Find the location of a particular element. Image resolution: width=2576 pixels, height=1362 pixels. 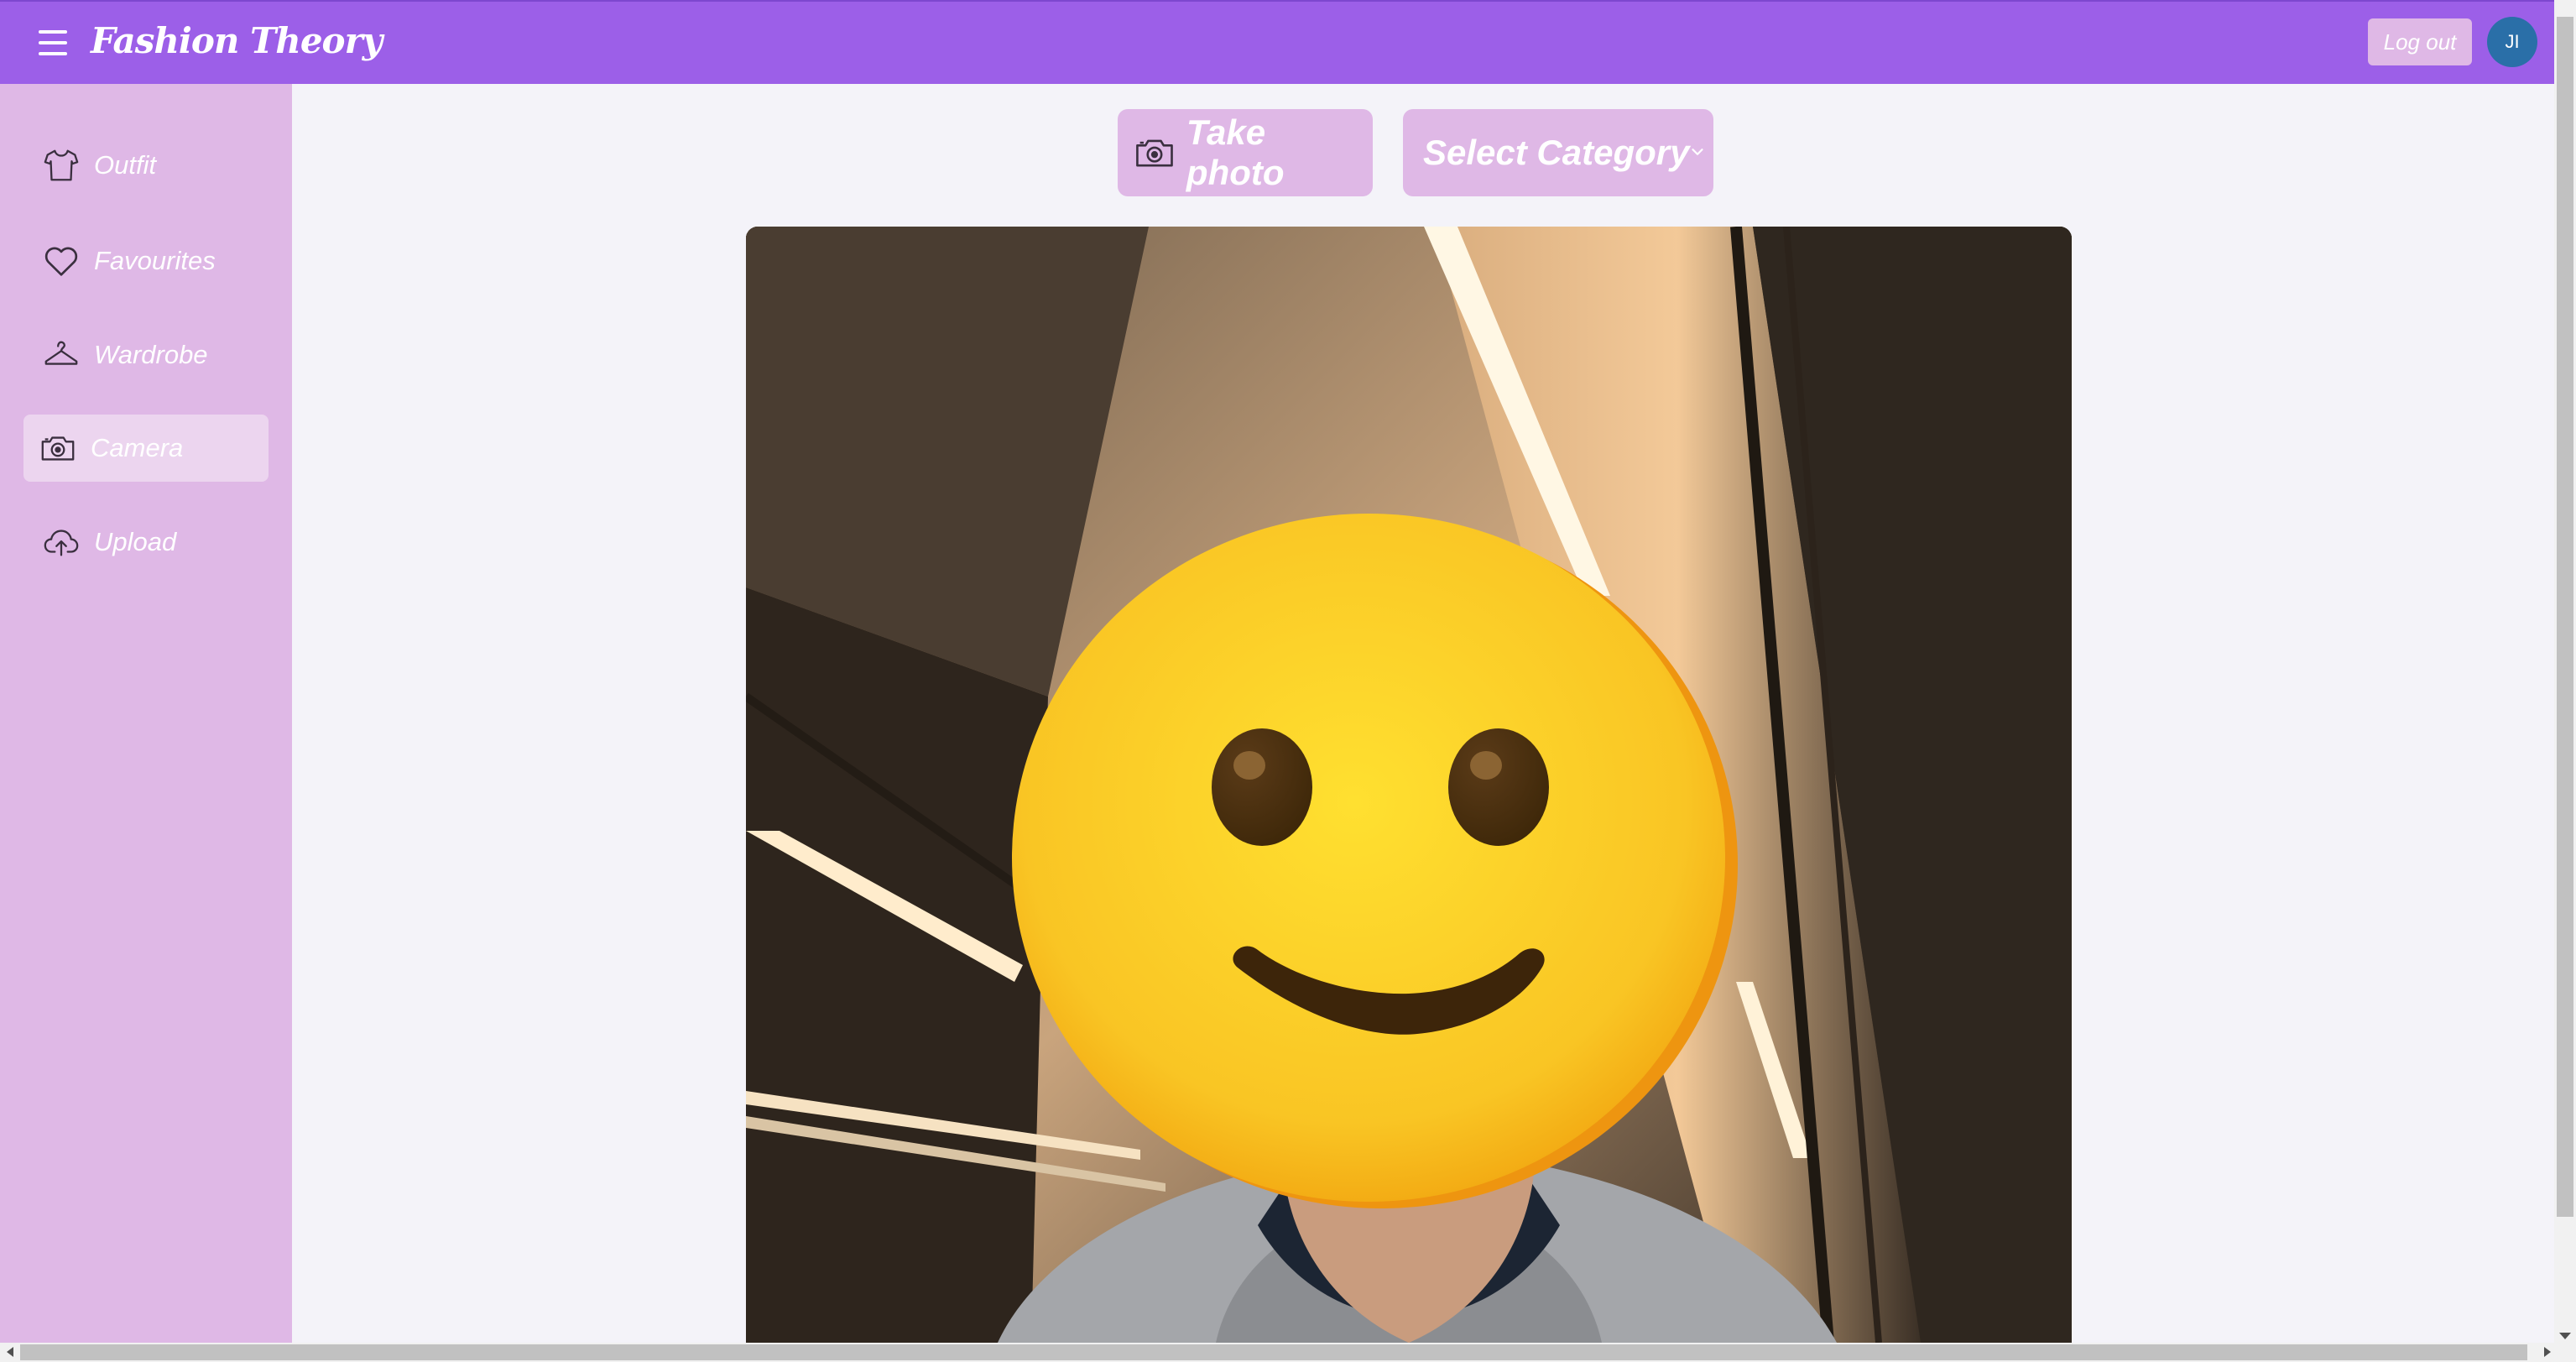

sidebar: Outfit Favourites Wardrobe Camera Upload is located at coordinates (146, 713).